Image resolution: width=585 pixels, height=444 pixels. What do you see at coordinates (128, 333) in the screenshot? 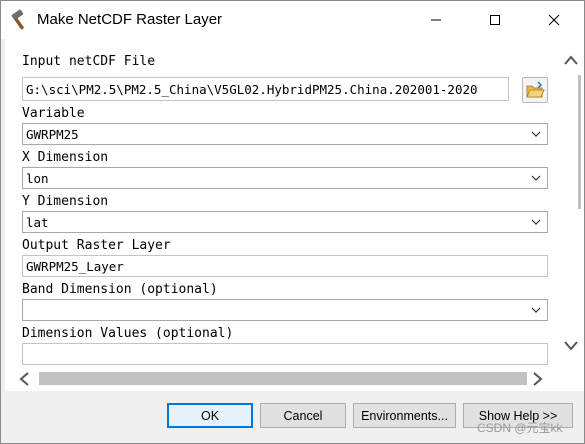
I see `dimension-values-label: Dimension Values (optional)` at bounding box center [128, 333].